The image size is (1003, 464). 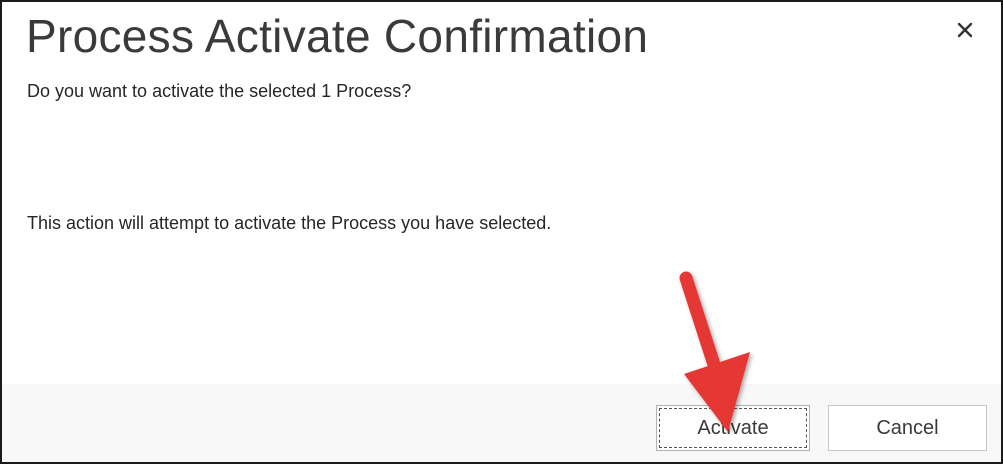 I want to click on activate-button: Activate, so click(x=733, y=428).